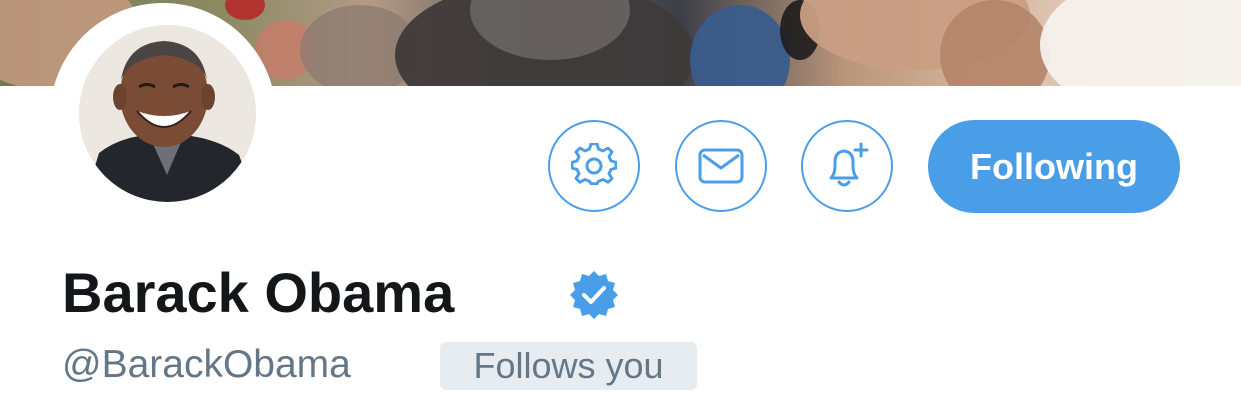 The height and width of the screenshot is (413, 1241). I want to click on settings-button, so click(594, 166).